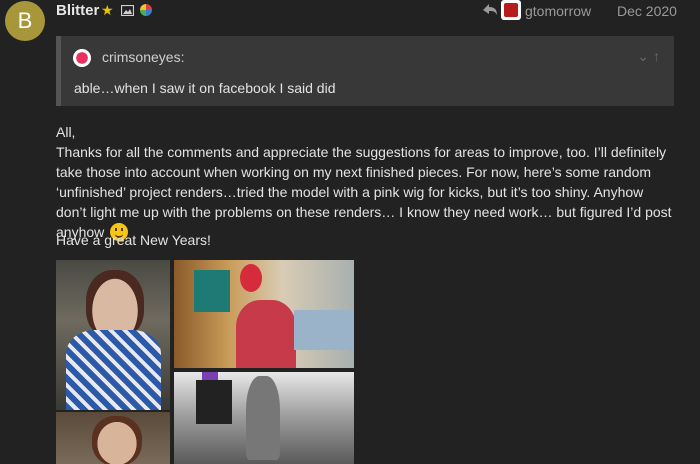  I want to click on quote-author-avatar, so click(82, 58).